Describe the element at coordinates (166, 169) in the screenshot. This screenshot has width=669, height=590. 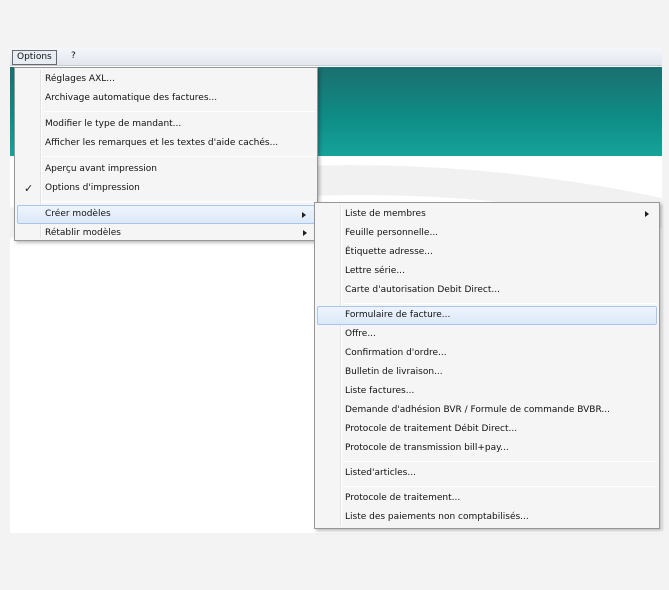
I see `menu-item-apercu: Aperçu avant impression` at that location.